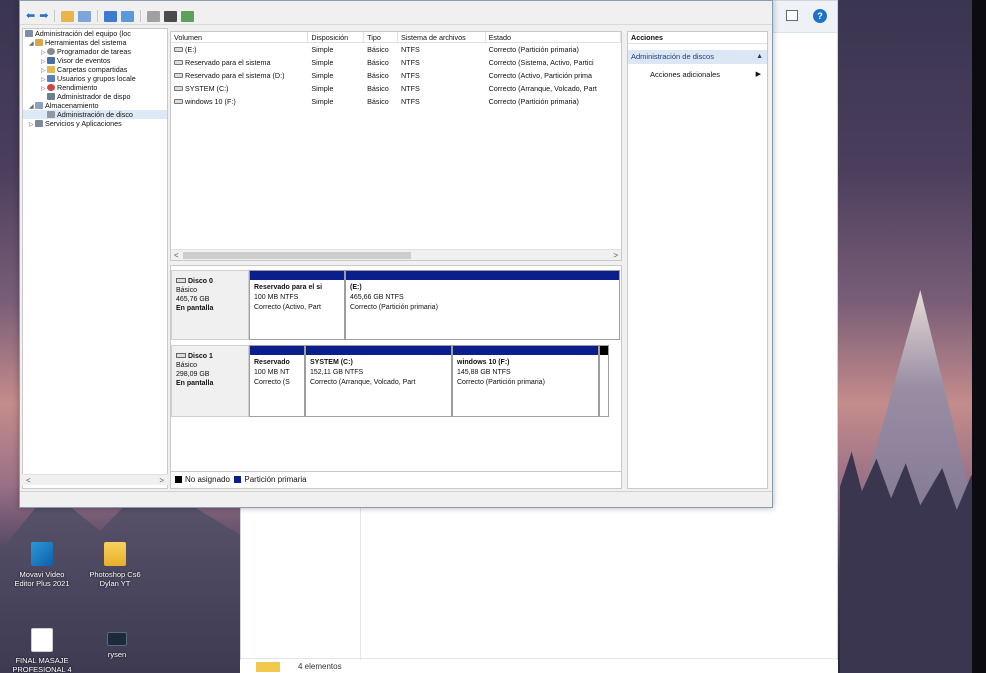 The height and width of the screenshot is (673, 986). What do you see at coordinates (42, 554) in the screenshot?
I see `movavi-icon` at bounding box center [42, 554].